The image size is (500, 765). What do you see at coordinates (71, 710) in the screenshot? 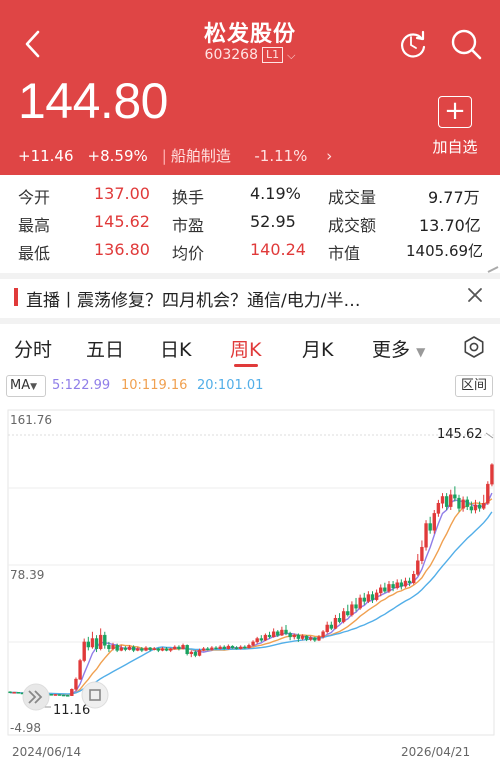
I see `low-marker-label: 11.16` at bounding box center [71, 710].